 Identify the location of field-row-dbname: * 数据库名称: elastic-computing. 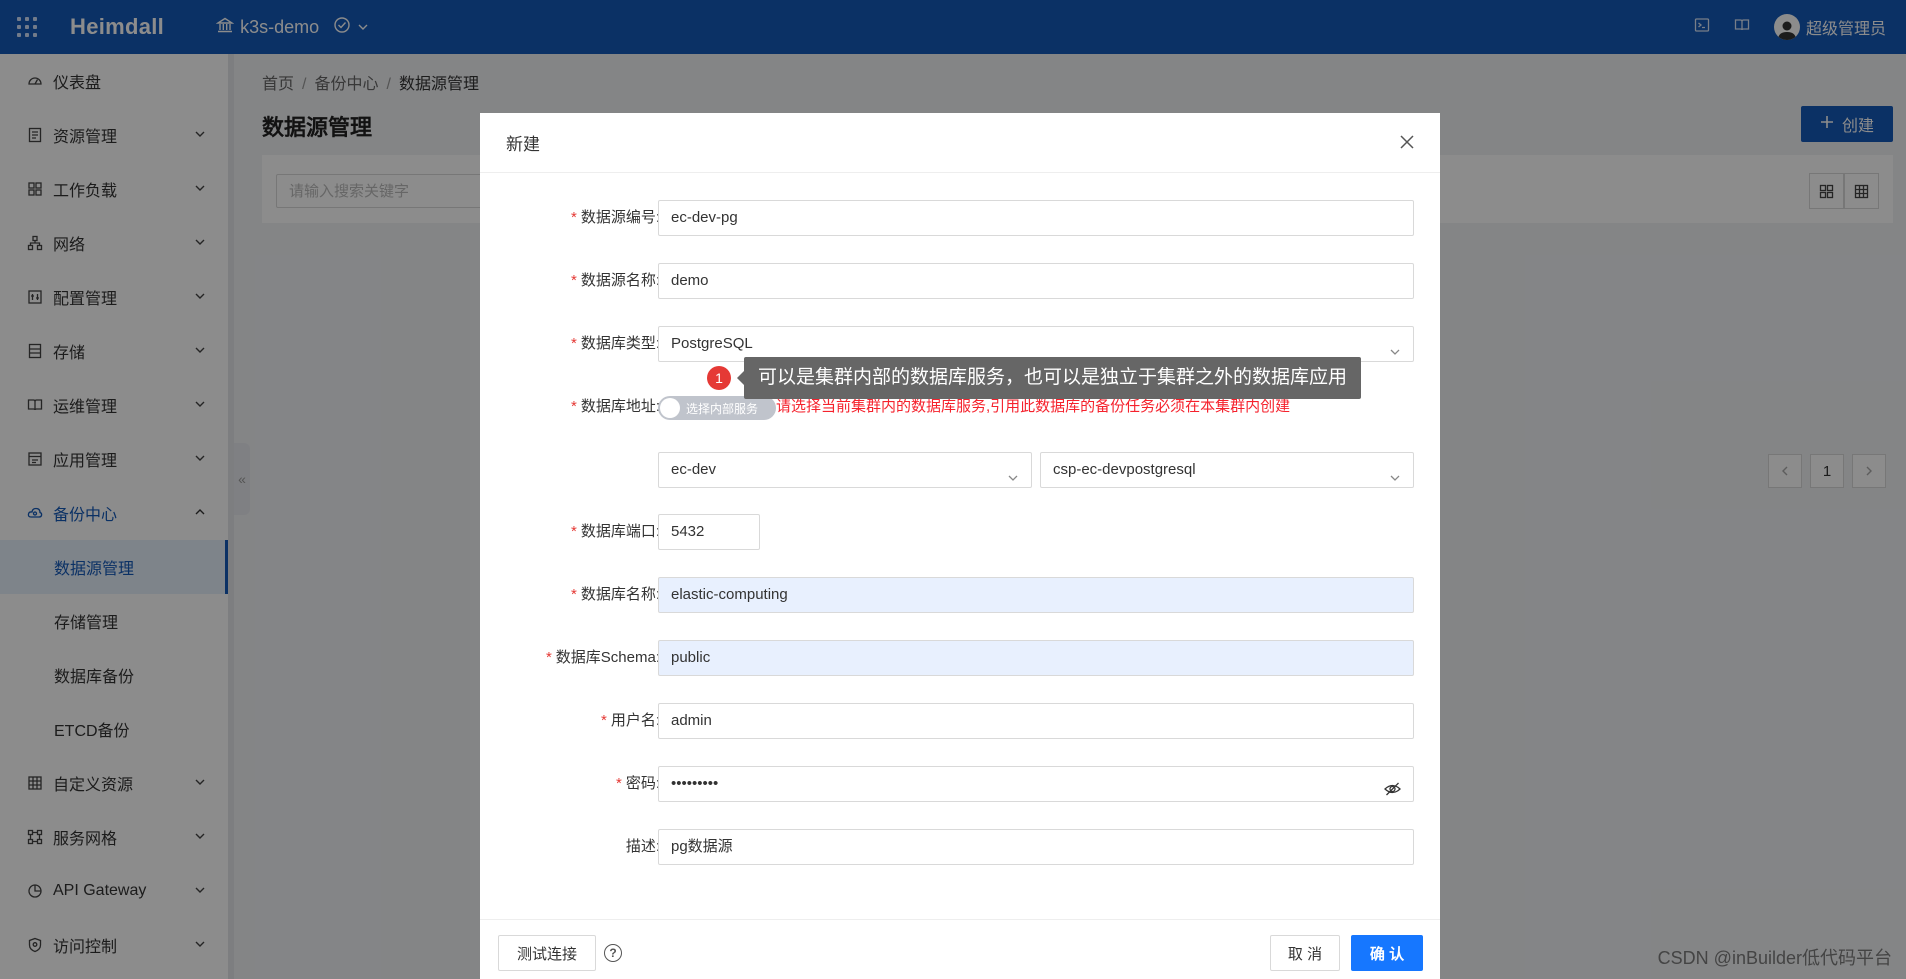
(960, 595).